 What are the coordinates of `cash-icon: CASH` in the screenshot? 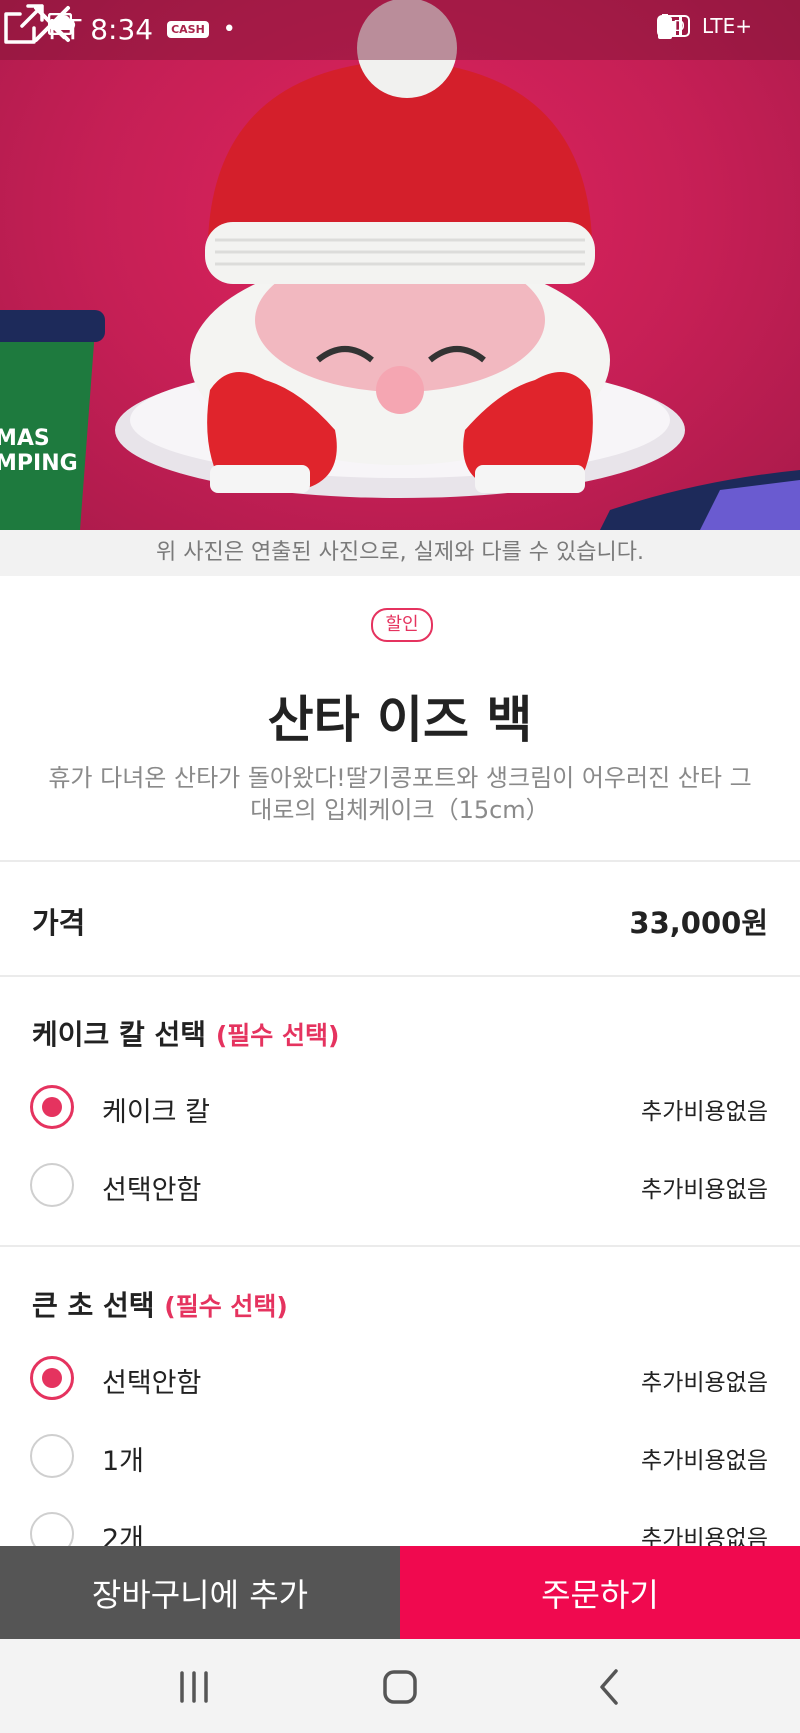 It's located at (188, 29).